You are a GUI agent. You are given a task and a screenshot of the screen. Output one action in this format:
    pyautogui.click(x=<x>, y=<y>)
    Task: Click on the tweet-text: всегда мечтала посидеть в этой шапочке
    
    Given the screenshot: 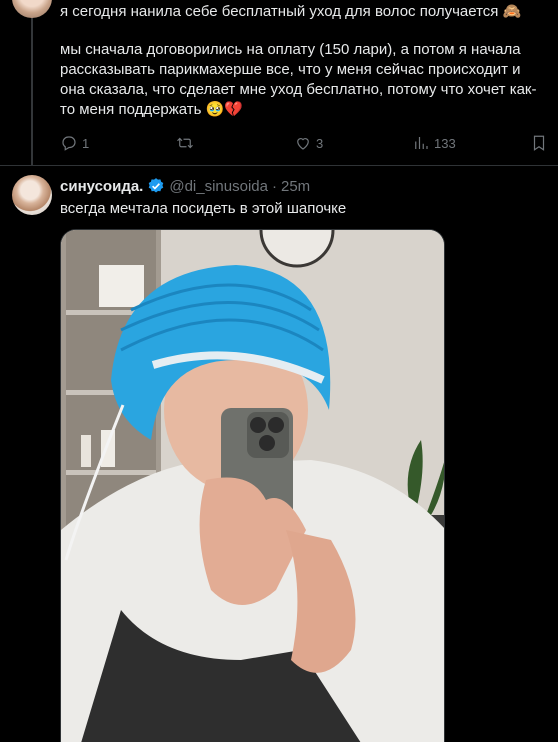 What is the action you would take?
    pyautogui.click(x=203, y=208)
    